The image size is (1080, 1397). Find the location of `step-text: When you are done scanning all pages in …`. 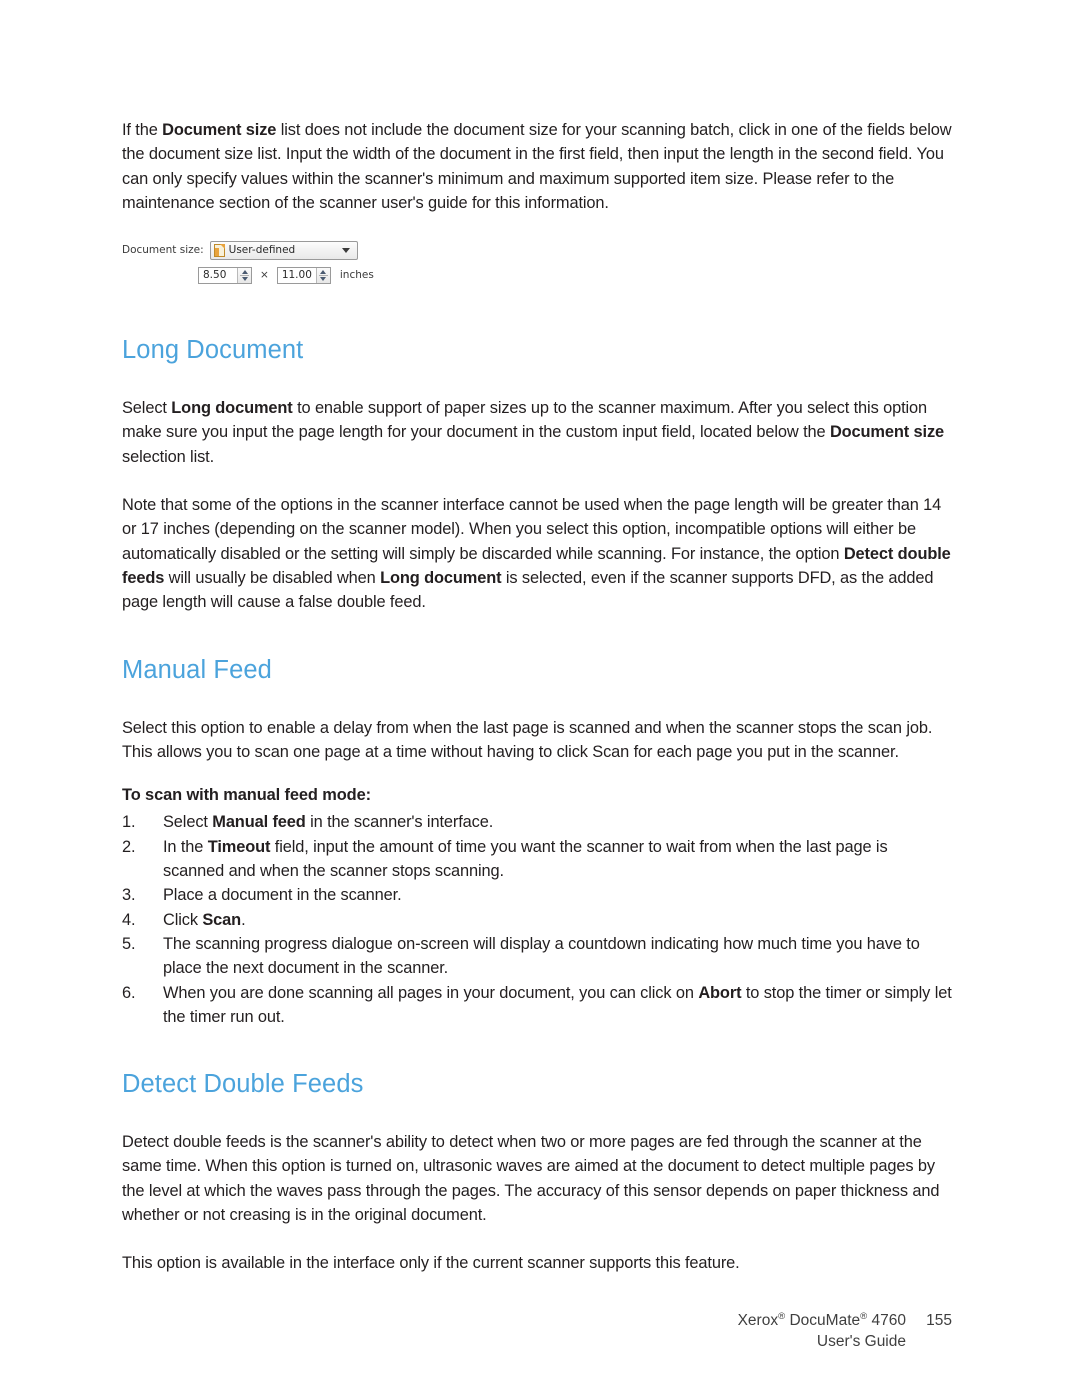

step-text: When you are done scanning all pages in … is located at coordinates (557, 1005).